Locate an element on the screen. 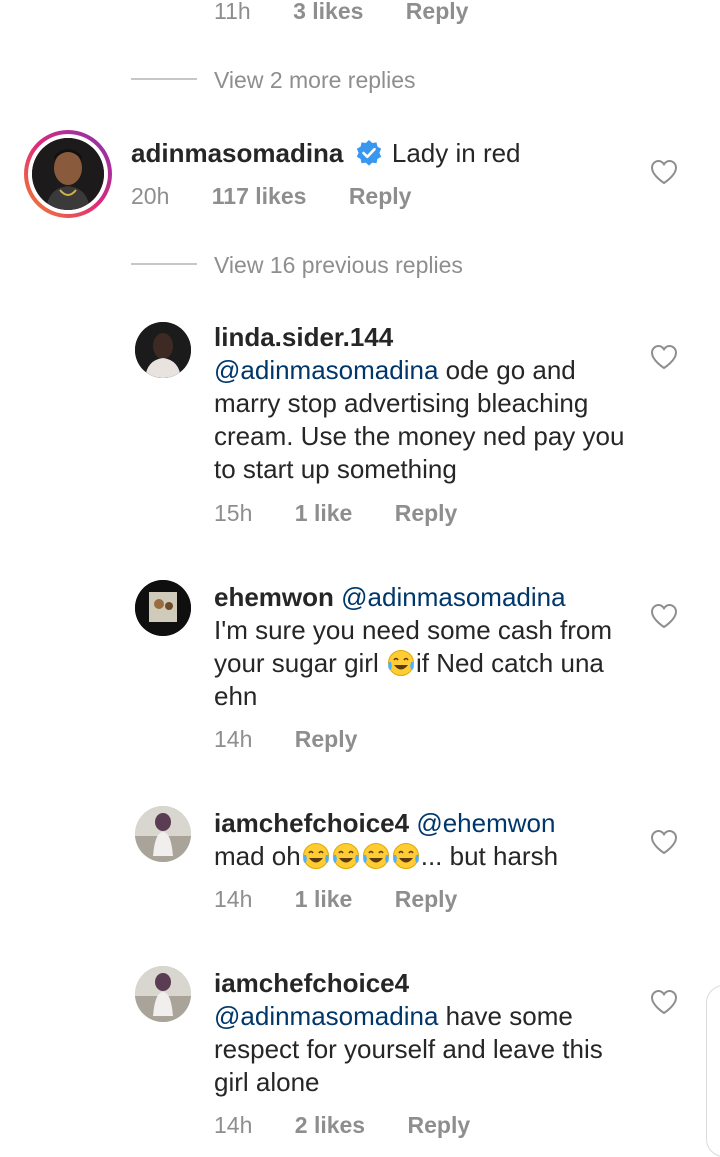  parent-comment-text: adinmasomadina Lady in red is located at coordinates (326, 153).